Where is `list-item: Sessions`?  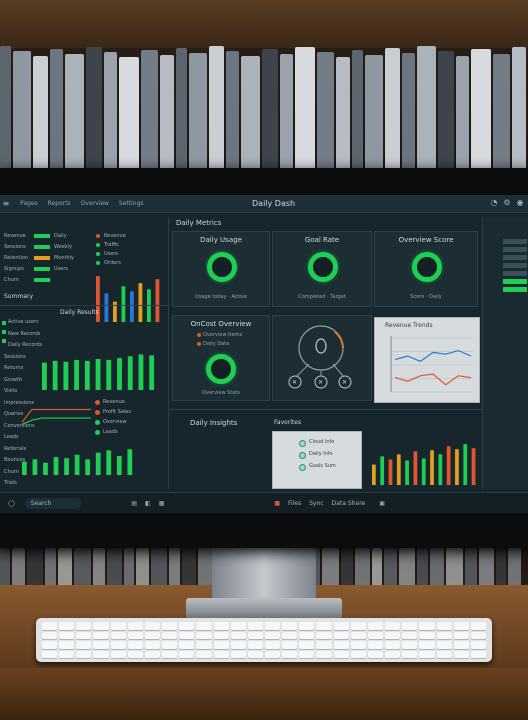 list-item: Sessions is located at coordinates (15, 357).